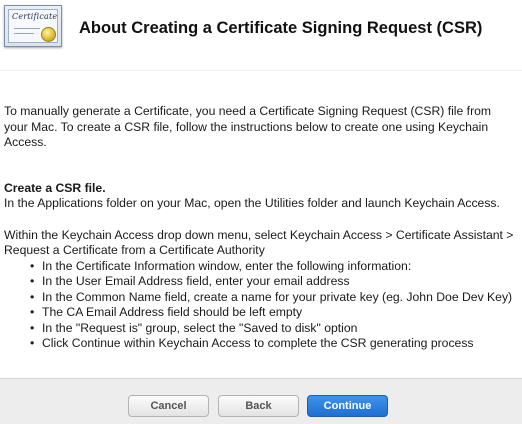 This screenshot has height=424, width=522. What do you see at coordinates (33, 26) in the screenshot?
I see `certificate-icon: Certificate` at bounding box center [33, 26].